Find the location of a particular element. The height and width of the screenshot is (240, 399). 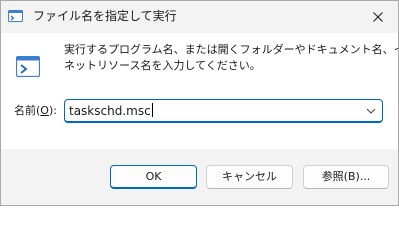

run-app-icon is located at coordinates (15, 16).